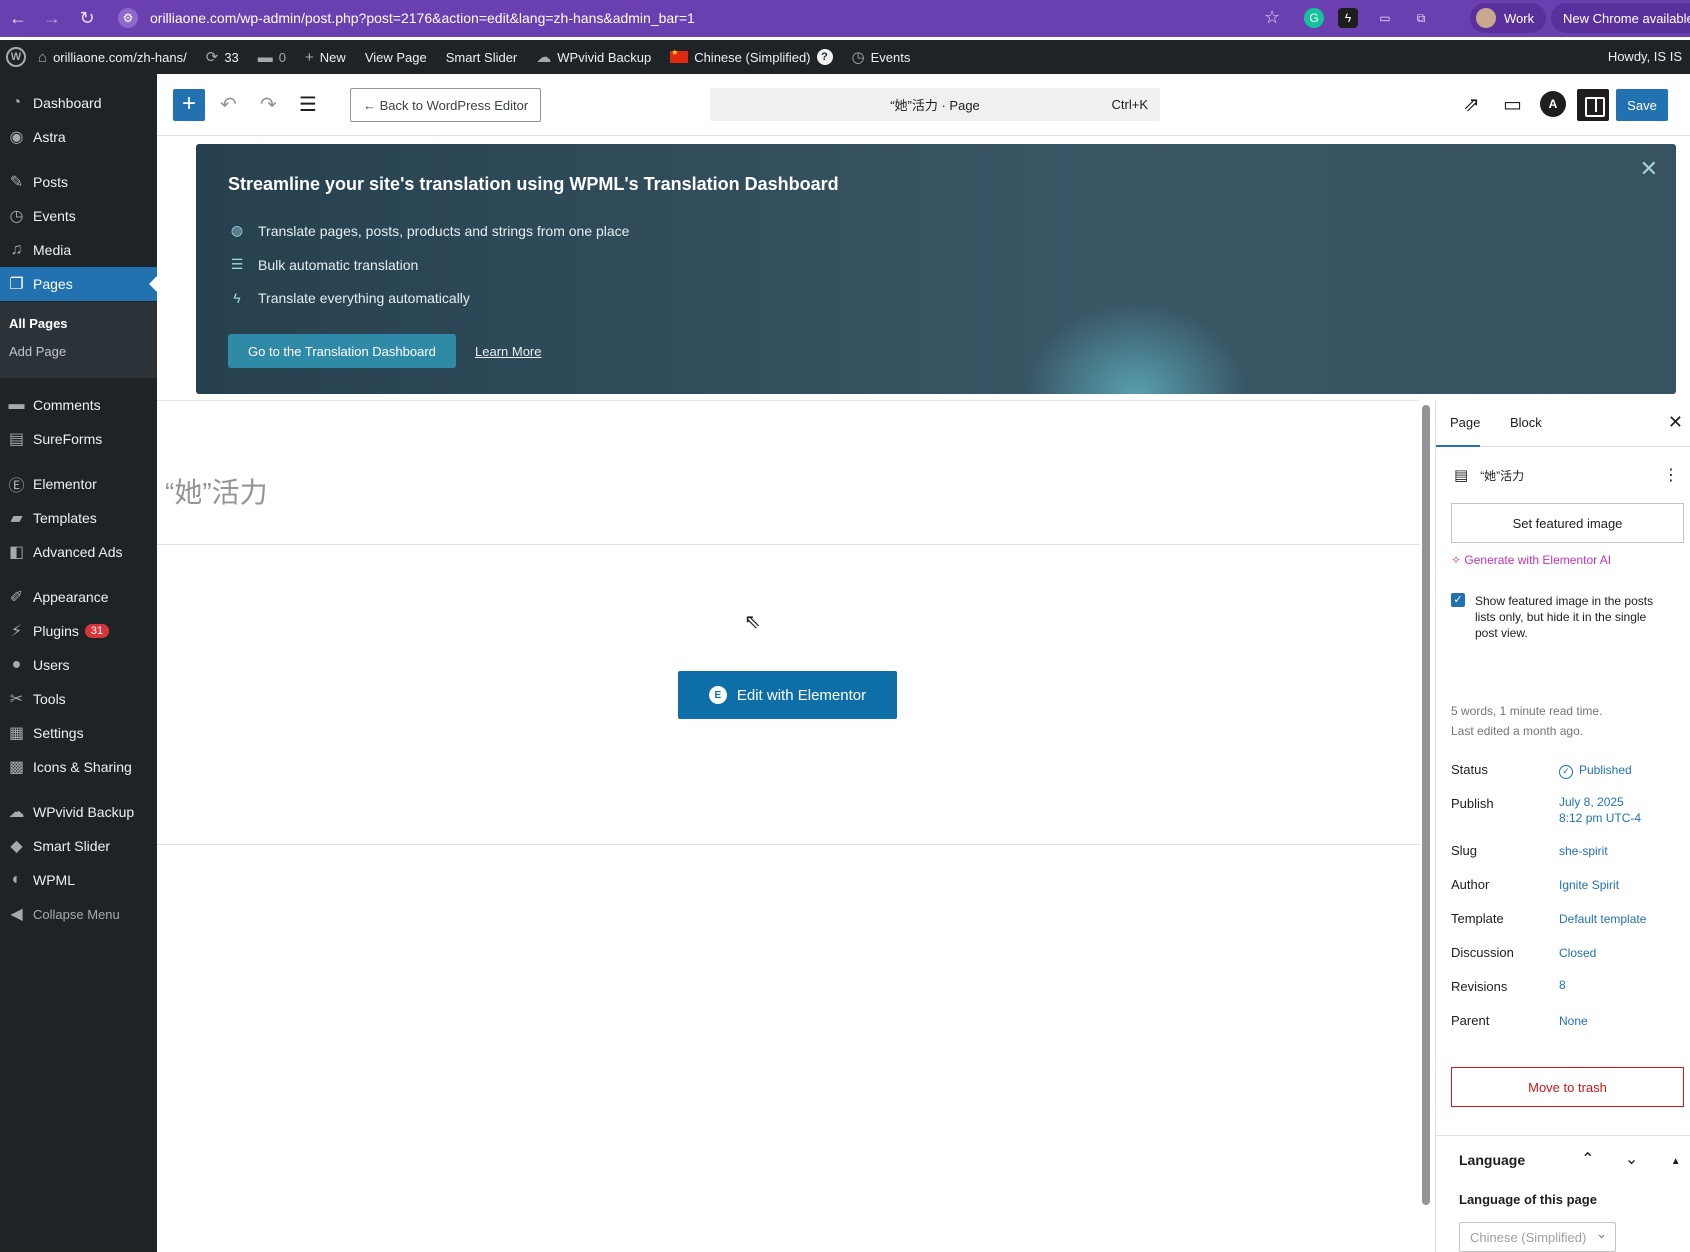 The width and height of the screenshot is (1690, 1252). What do you see at coordinates (1631, 1159) in the screenshot?
I see `chevron-down-icon: ⌄` at bounding box center [1631, 1159].